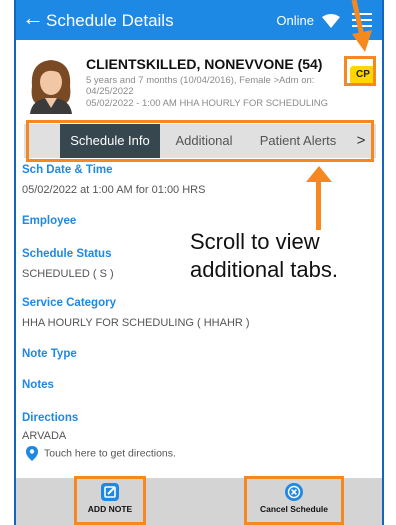  I want to click on callout-line-2: additional tabs., so click(264, 269).